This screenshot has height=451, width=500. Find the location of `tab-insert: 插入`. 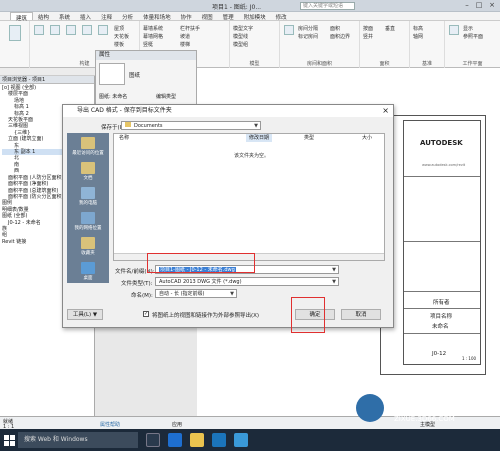

tab-insert: 插入 is located at coordinates (85, 16).